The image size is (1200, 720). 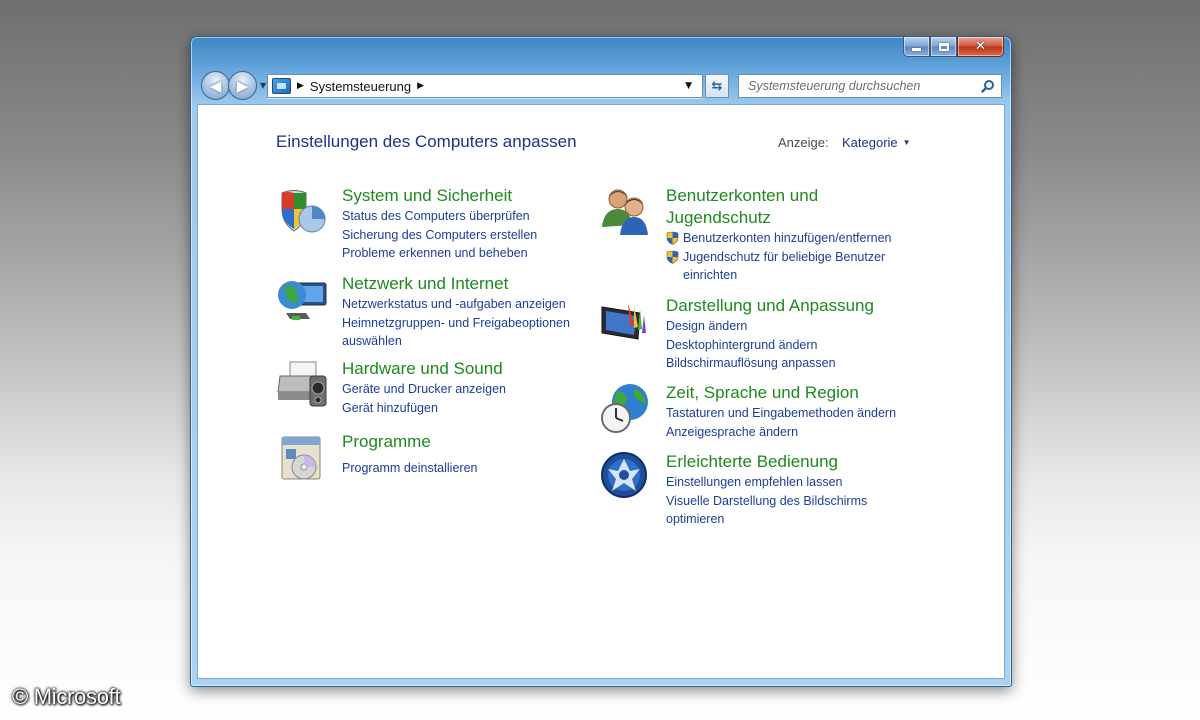 I want to click on close-icon: ✕, so click(x=980, y=46).